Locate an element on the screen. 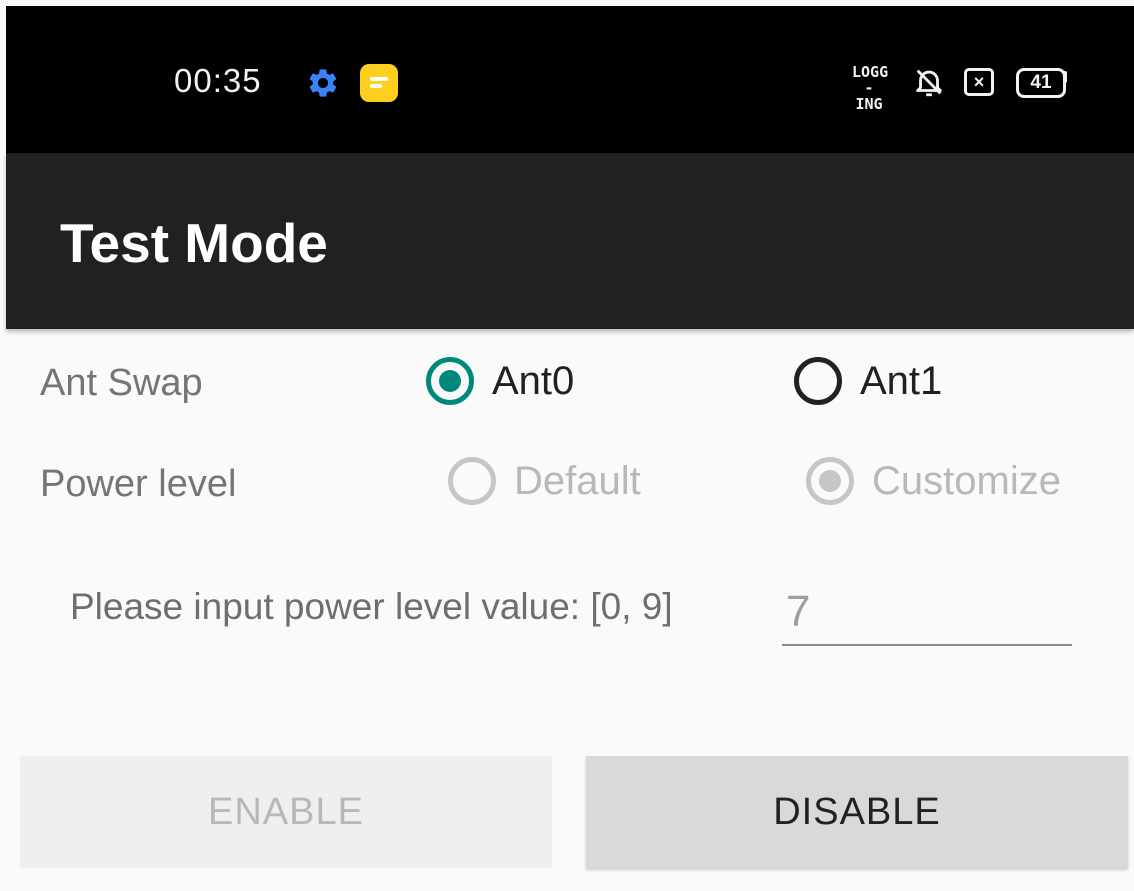  status-time: 00:35 is located at coordinates (218, 80).